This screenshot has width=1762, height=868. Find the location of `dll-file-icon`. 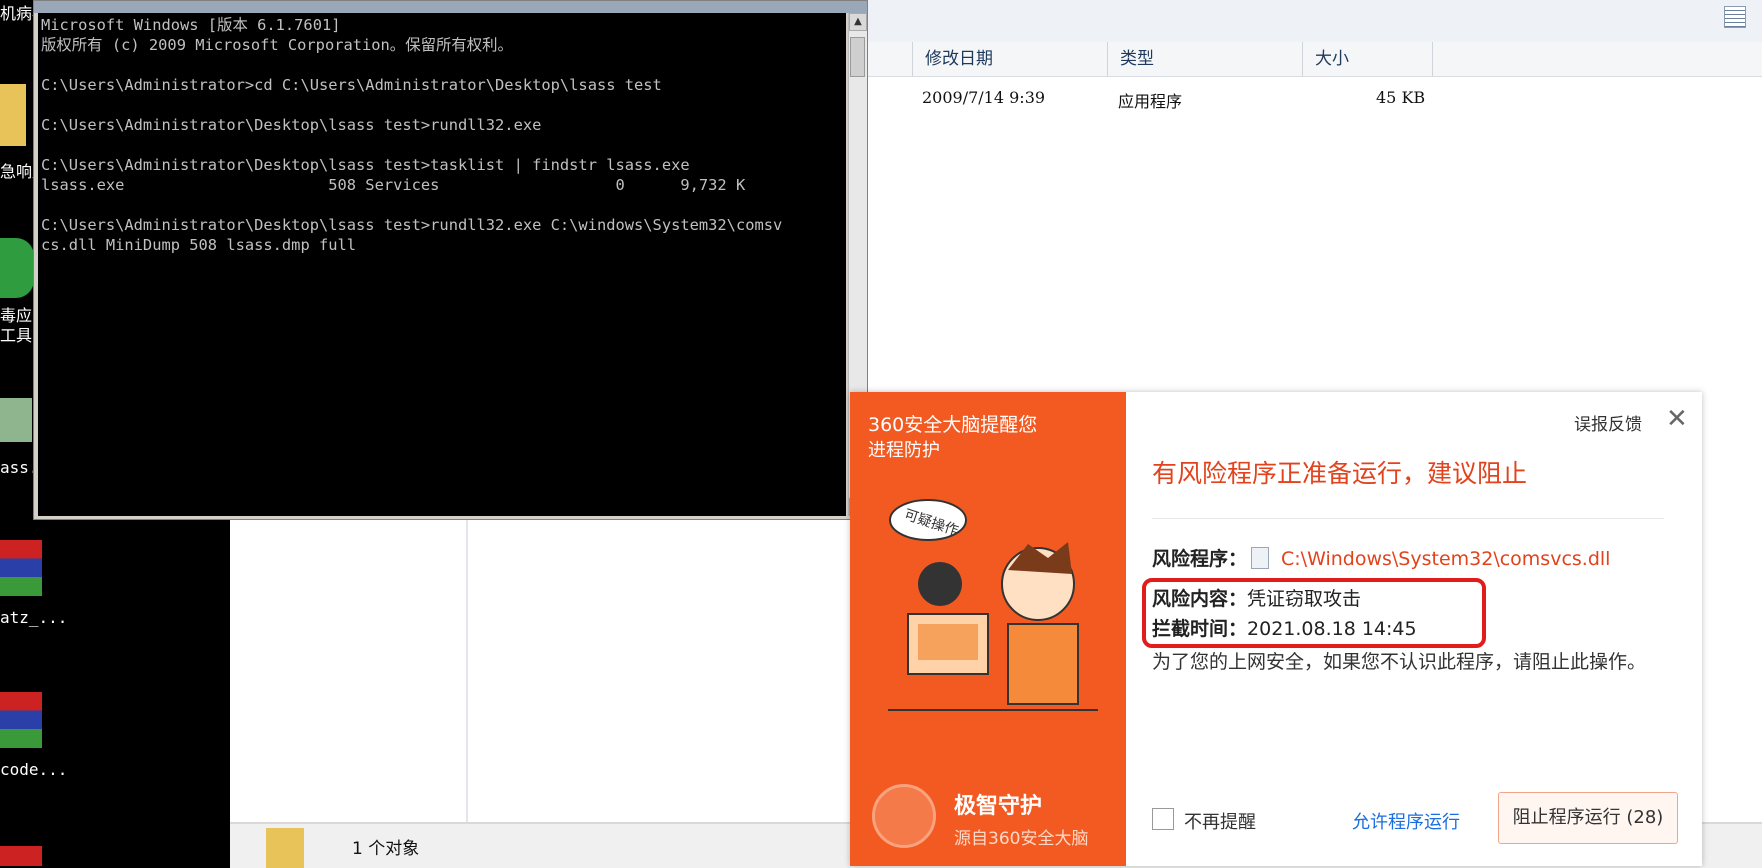

dll-file-icon is located at coordinates (1260, 557).